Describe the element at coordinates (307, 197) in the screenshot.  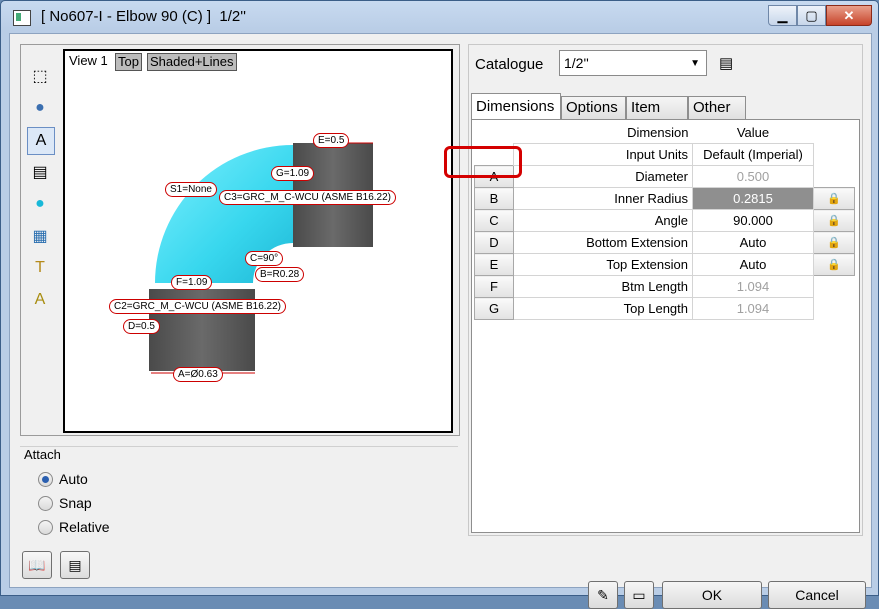
I see `dim-label-c3: C3=GRC_M_C-WCU (ASME B16.22)` at that location.